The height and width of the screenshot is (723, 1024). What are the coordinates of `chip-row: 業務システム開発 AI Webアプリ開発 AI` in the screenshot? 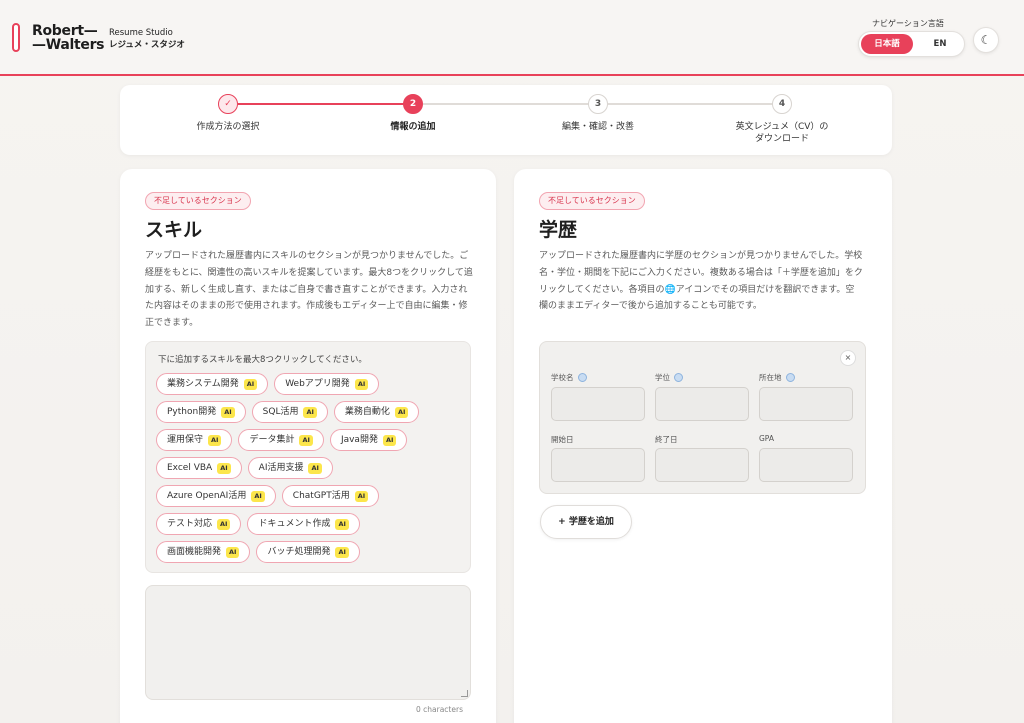 It's located at (268, 384).